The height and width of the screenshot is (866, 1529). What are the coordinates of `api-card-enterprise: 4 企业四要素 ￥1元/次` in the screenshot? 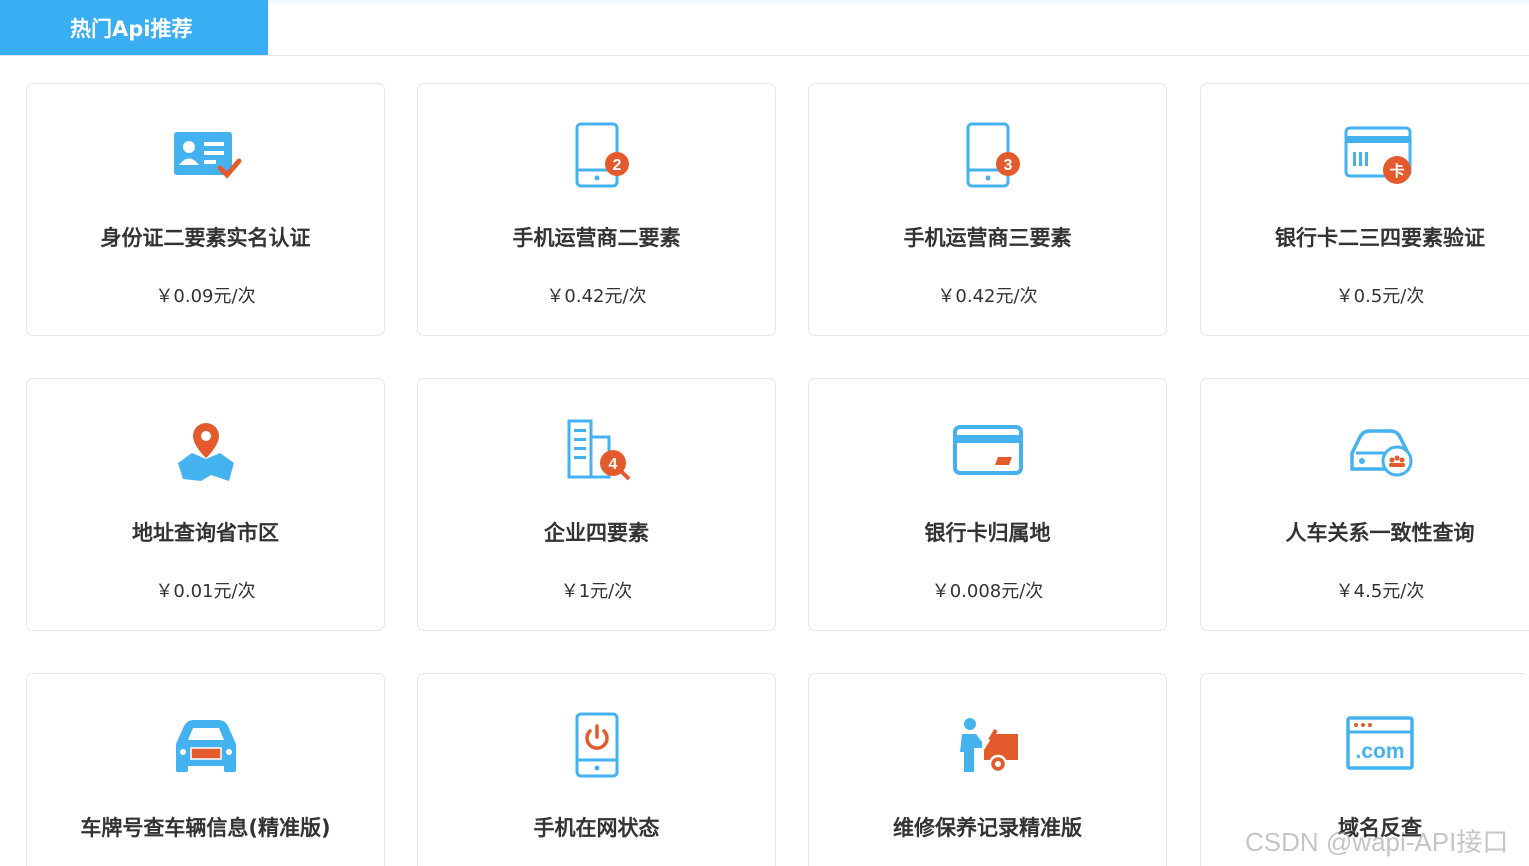 It's located at (596, 504).